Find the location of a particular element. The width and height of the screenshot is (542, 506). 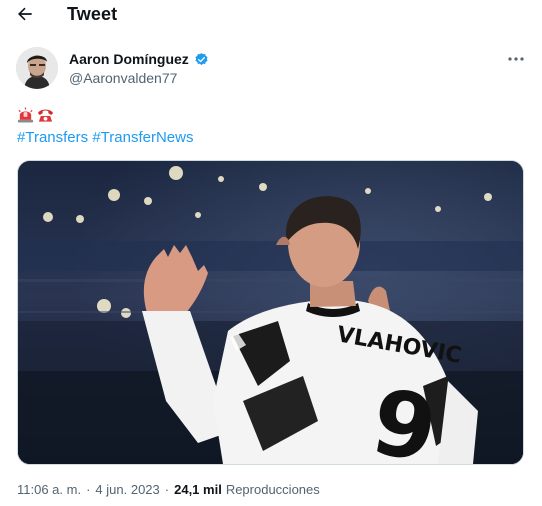

telephone-icon is located at coordinates (45, 115).